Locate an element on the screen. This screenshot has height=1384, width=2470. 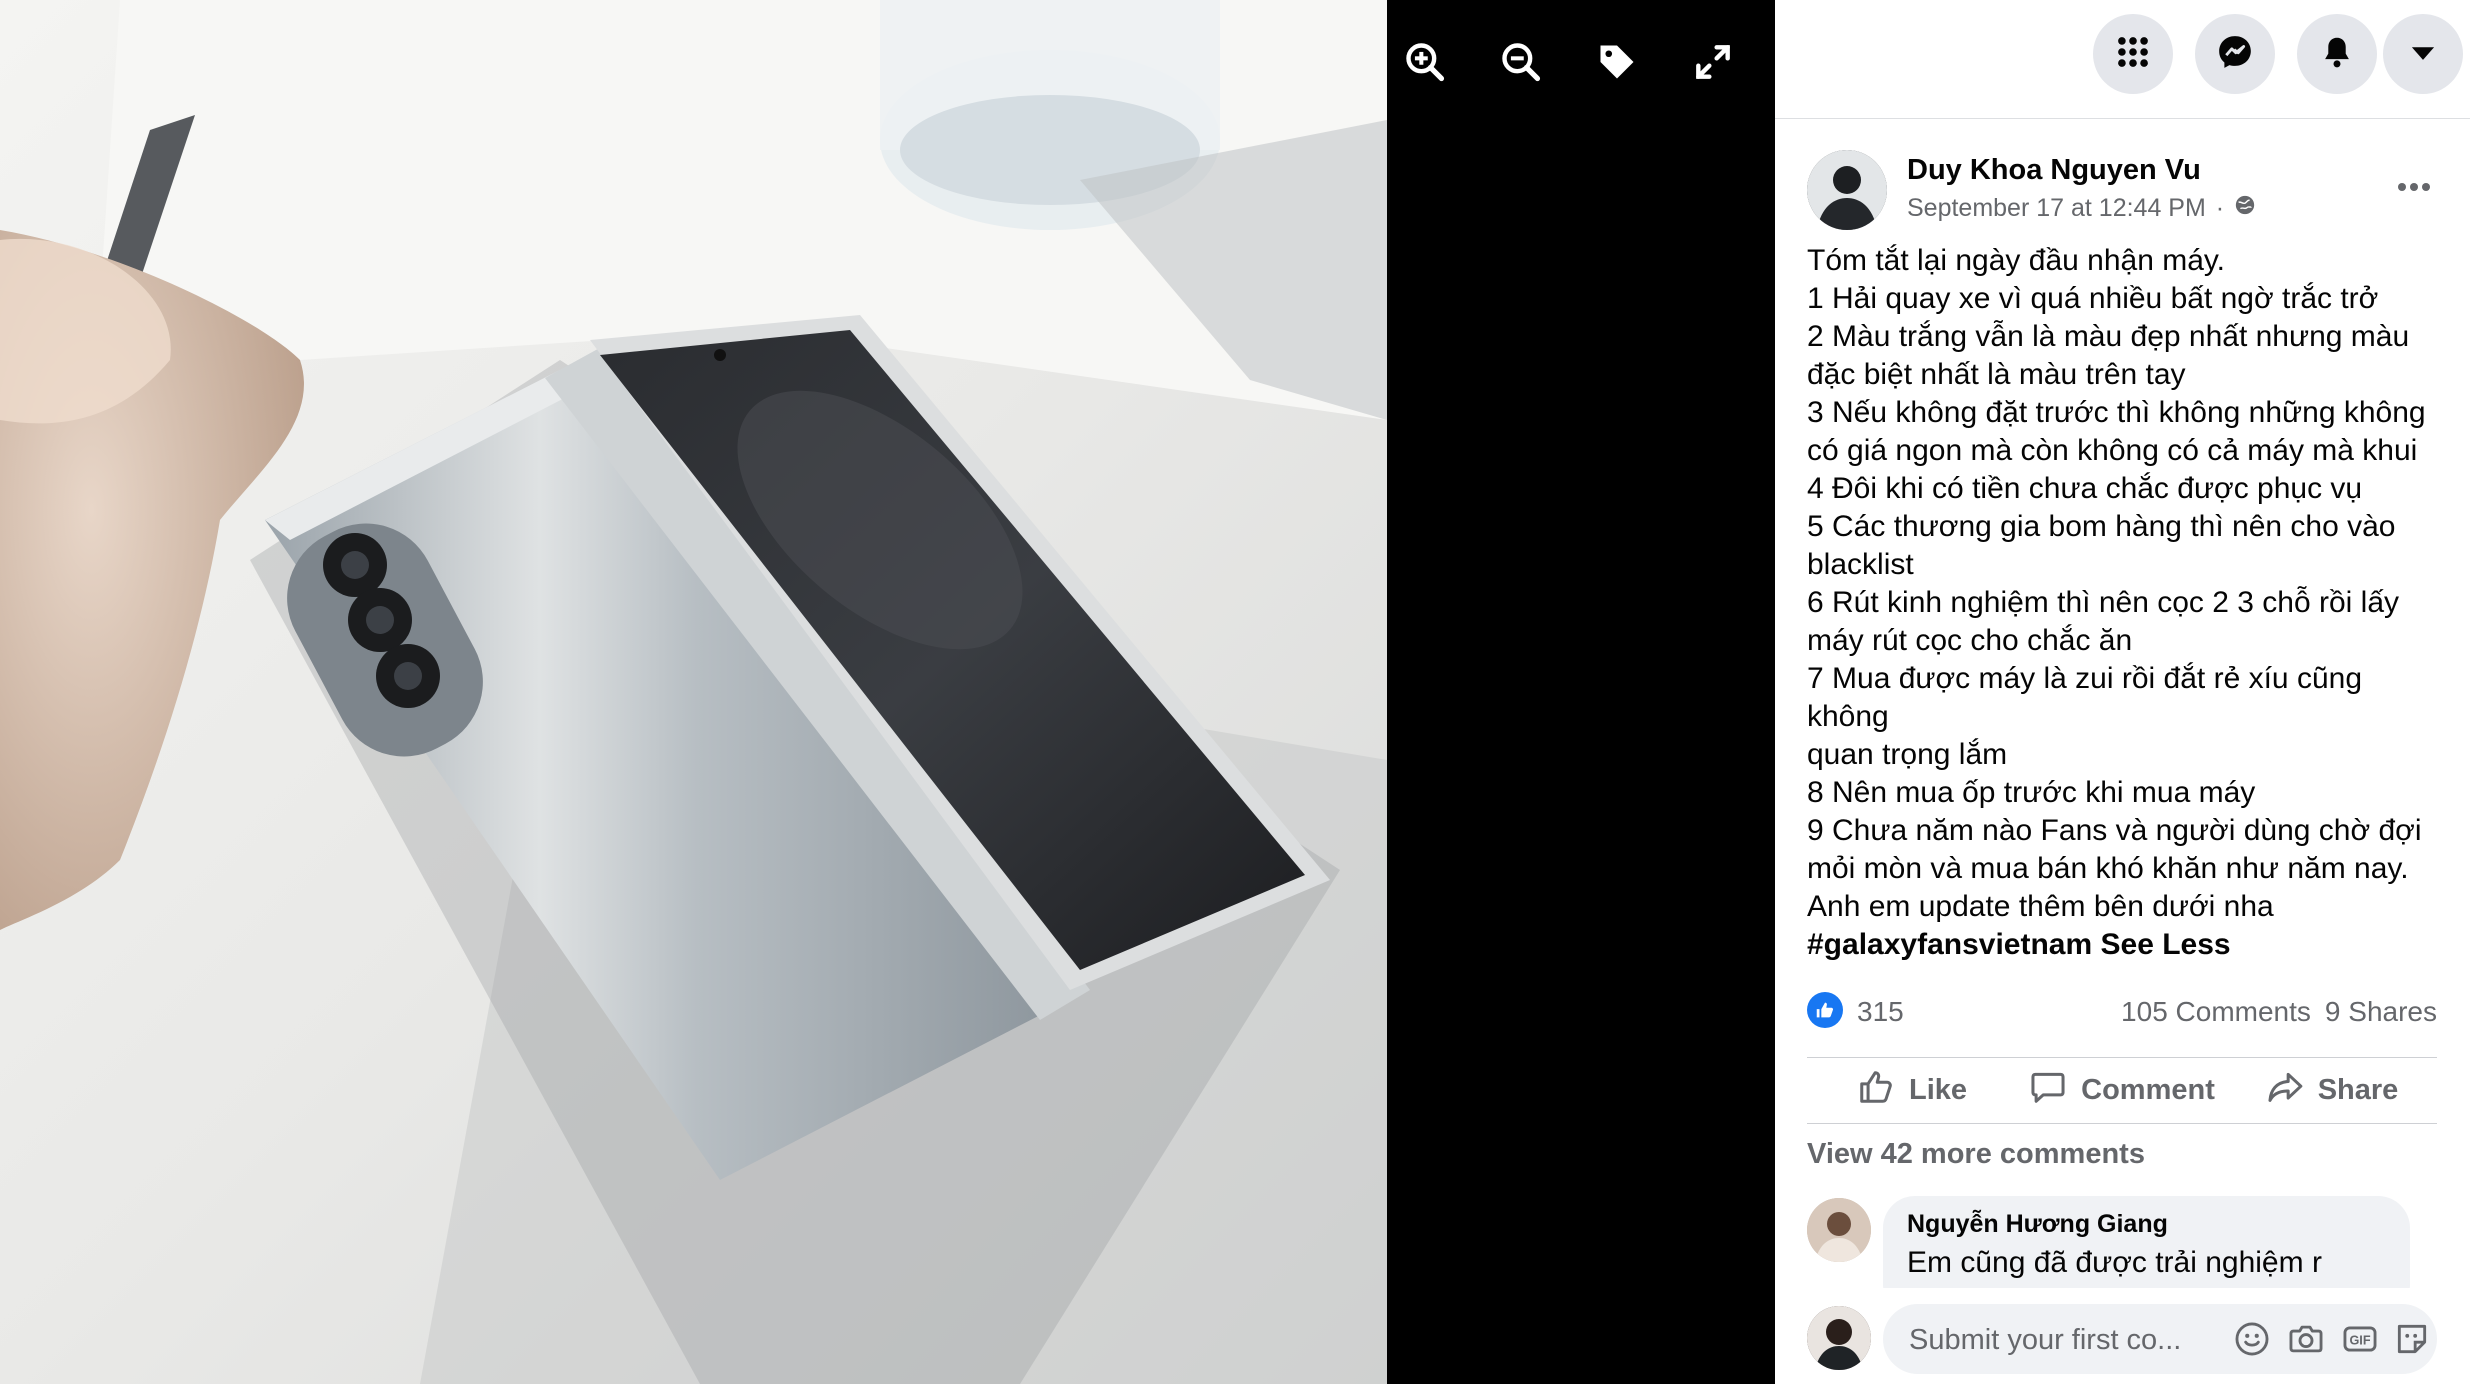
post-text-line: 4 Đôi khi có tiền chưa chắc được phục vụ is located at coordinates (2085, 488).